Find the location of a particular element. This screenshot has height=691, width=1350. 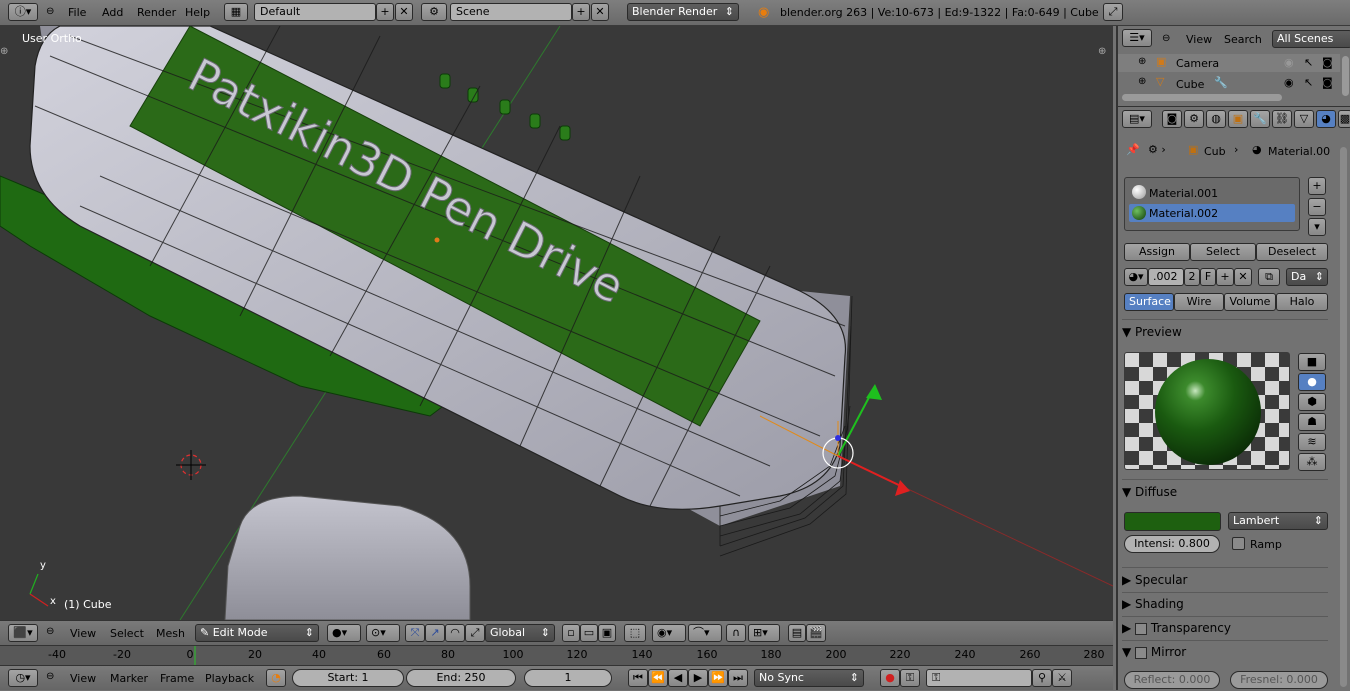

modifier-tab-icon: 🔧 is located at coordinates (1260, 119).